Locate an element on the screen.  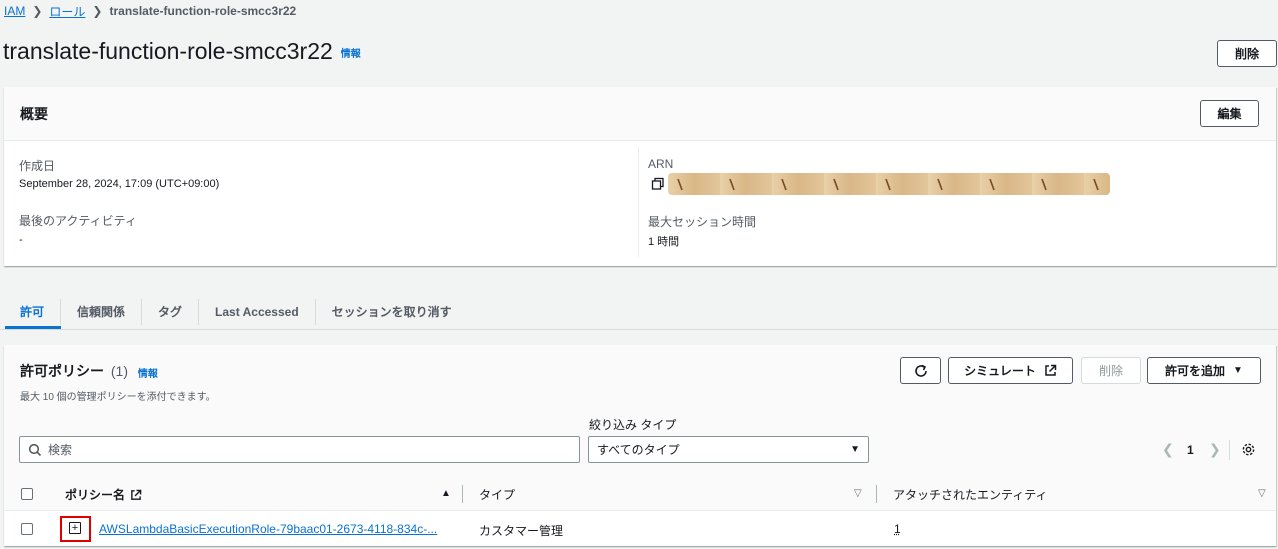
column-attached-entities: アタッチされたエンティティ is located at coordinates (970, 494).